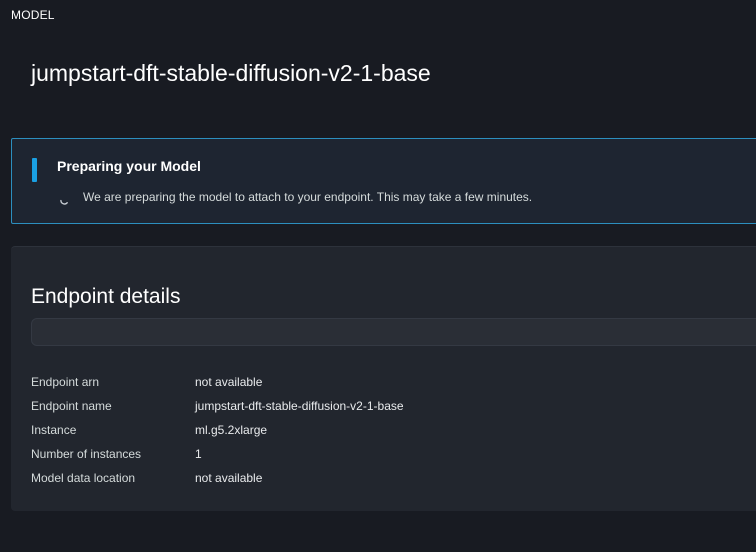 Image resolution: width=756 pixels, height=552 pixels. Describe the element at coordinates (393, 332) in the screenshot. I see `card-toolbar` at that location.